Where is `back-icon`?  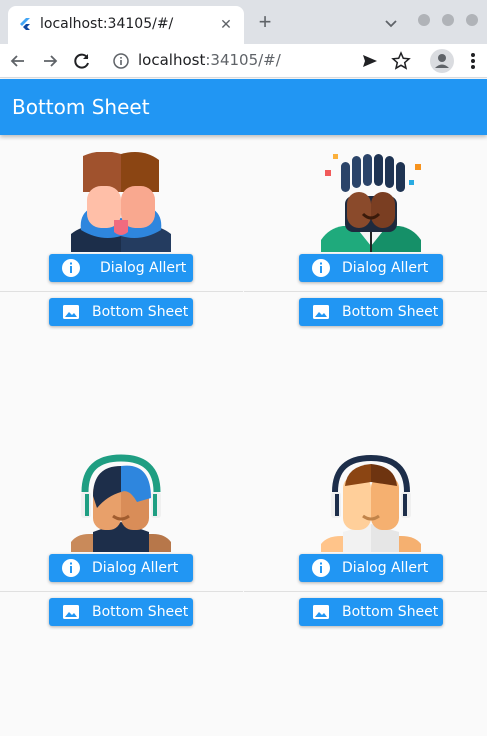
back-icon is located at coordinates (18, 61).